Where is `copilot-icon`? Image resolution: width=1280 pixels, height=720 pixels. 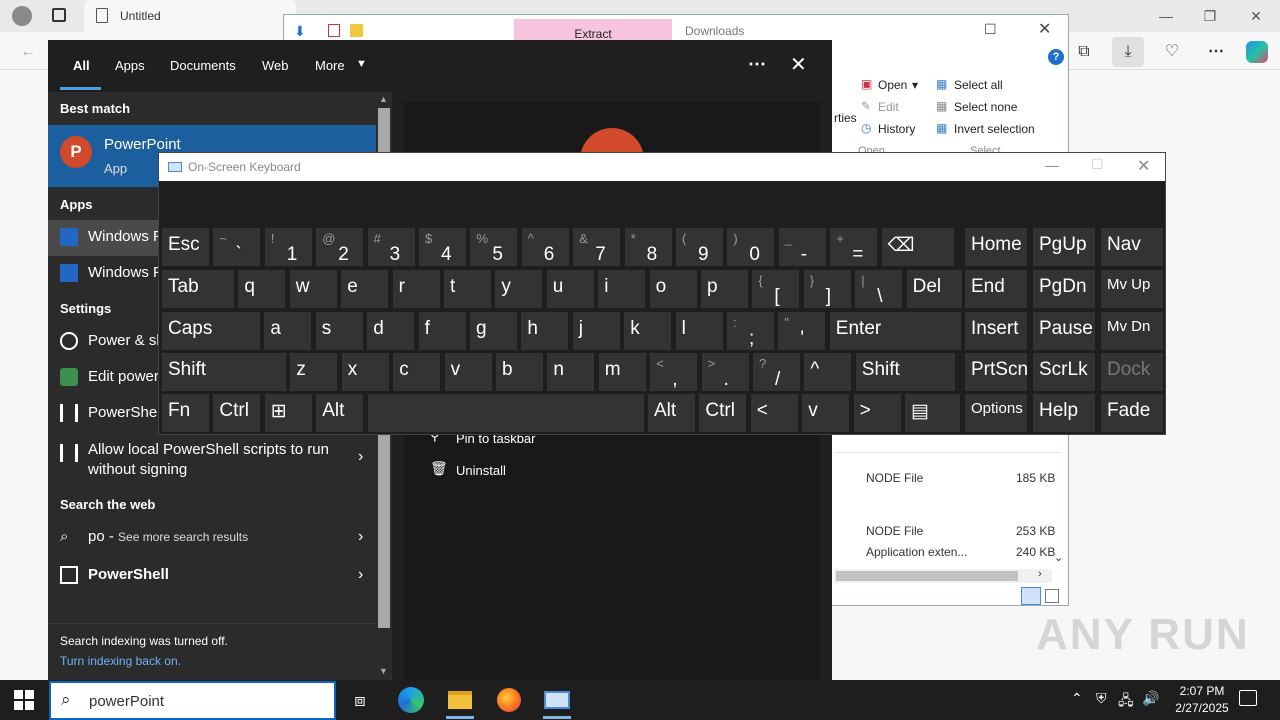 copilot-icon is located at coordinates (1257, 52).